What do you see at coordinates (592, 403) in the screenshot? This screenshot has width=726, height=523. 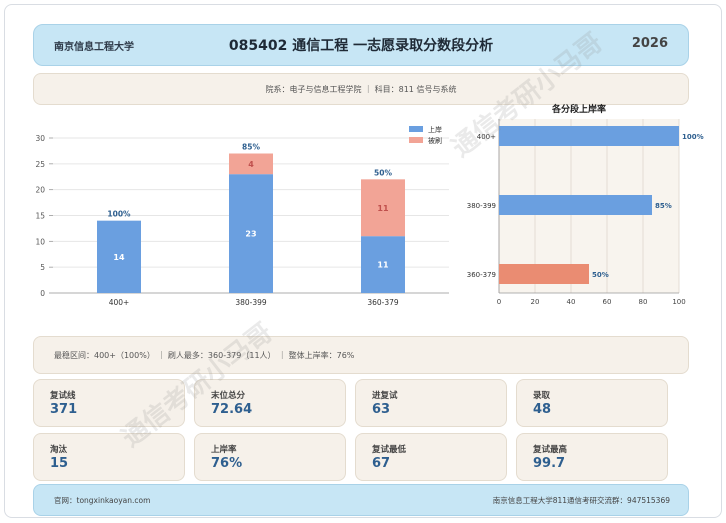 I see `stat-box-admitted: 录取 48` at bounding box center [592, 403].